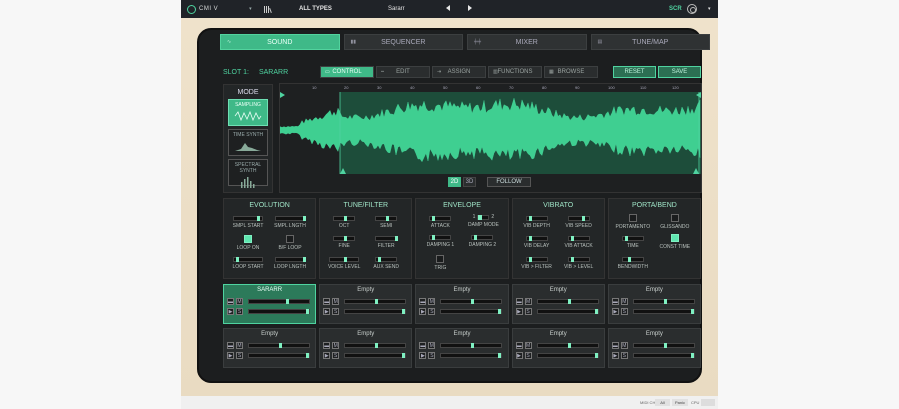 Image resolution: width=899 pixels, height=409 pixels. I want to click on vib-speed-control: VIB SPEED, so click(579, 222).